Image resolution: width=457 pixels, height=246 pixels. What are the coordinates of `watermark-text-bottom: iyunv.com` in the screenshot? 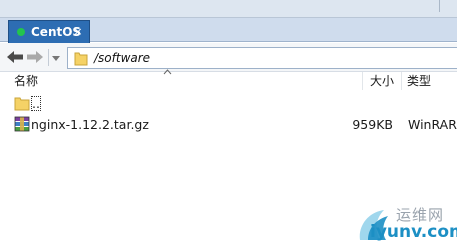 It's located at (413, 232).